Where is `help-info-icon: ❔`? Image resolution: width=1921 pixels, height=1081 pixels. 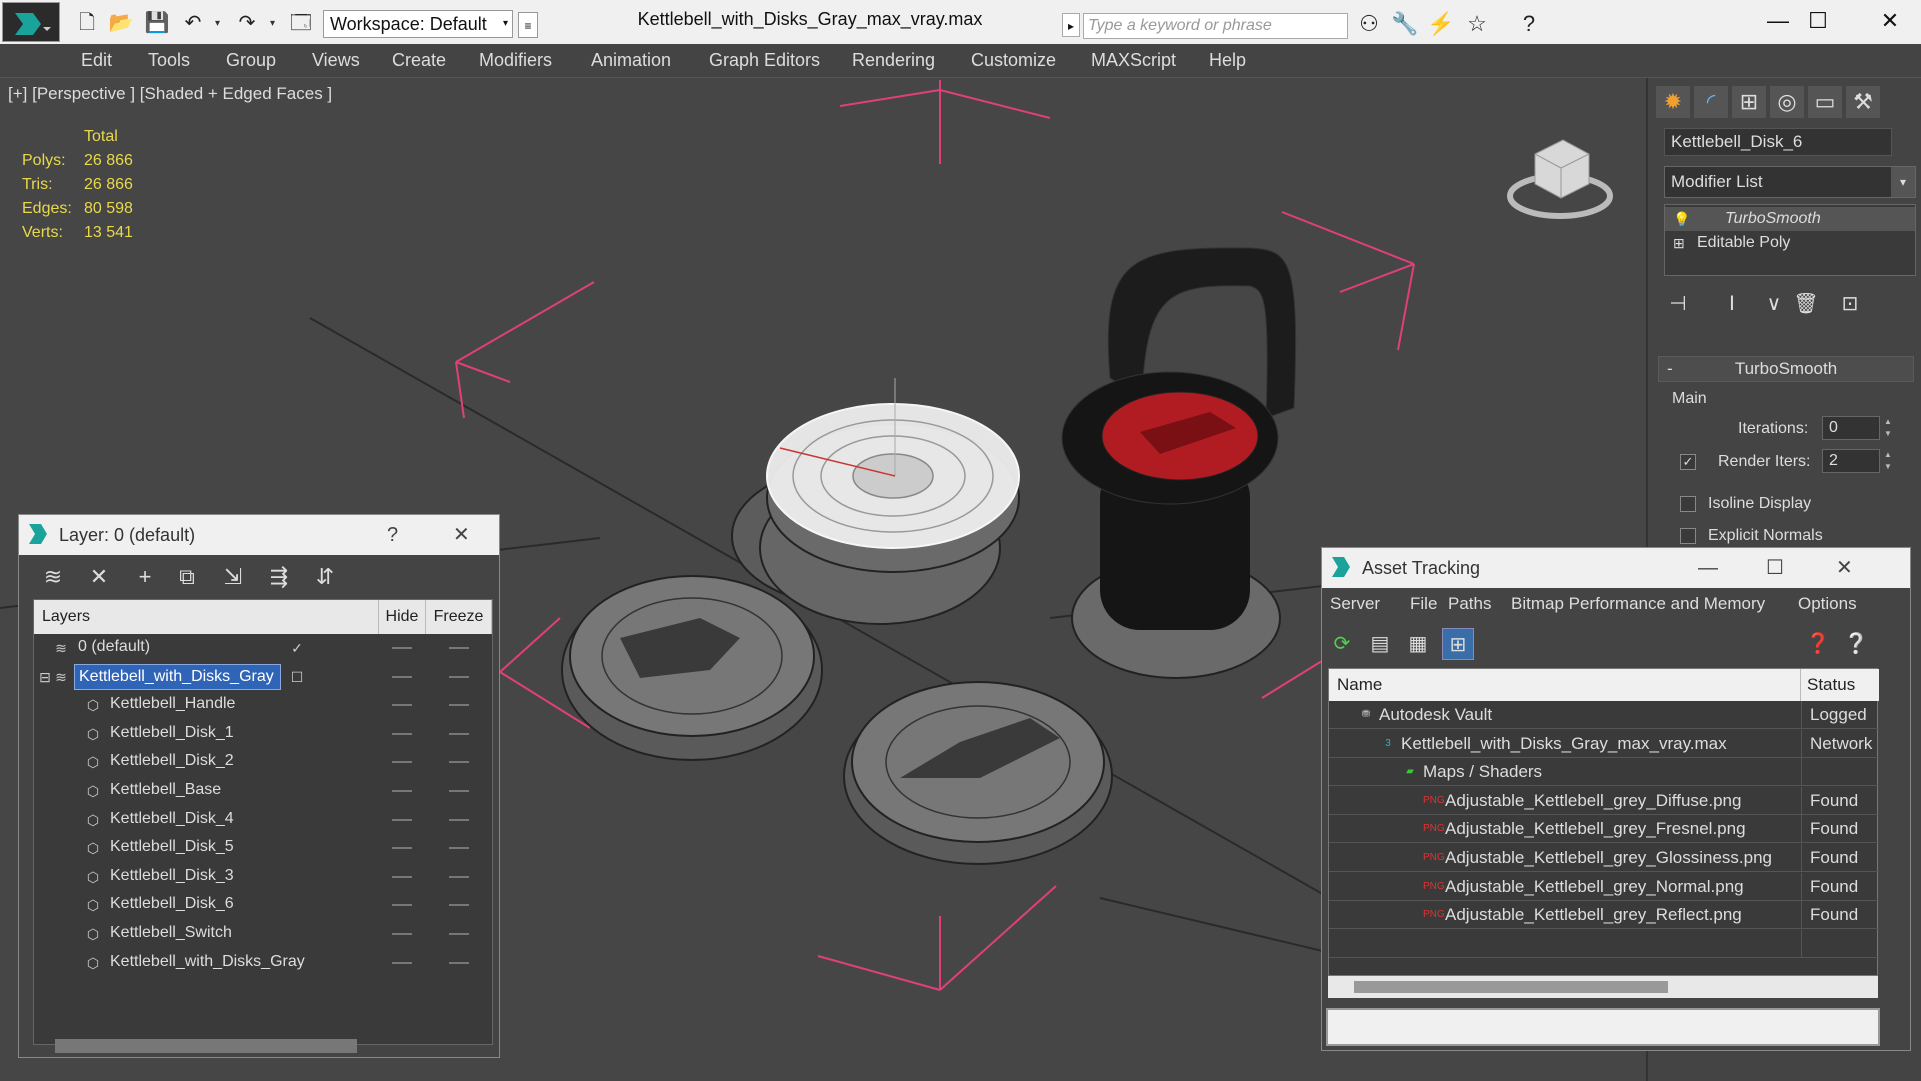
help-info-icon: ❔ is located at coordinates (1856, 644).